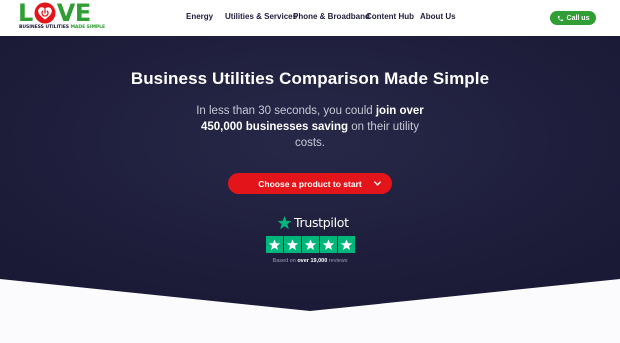  I want to click on nav-item-content-hub: Content Hub, so click(390, 16).